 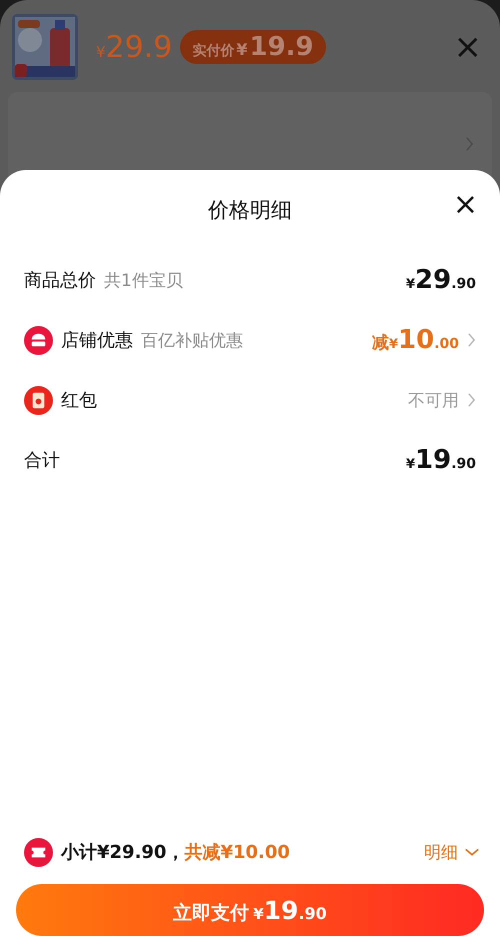 I want to click on row-label: 商品总价, so click(x=60, y=280).